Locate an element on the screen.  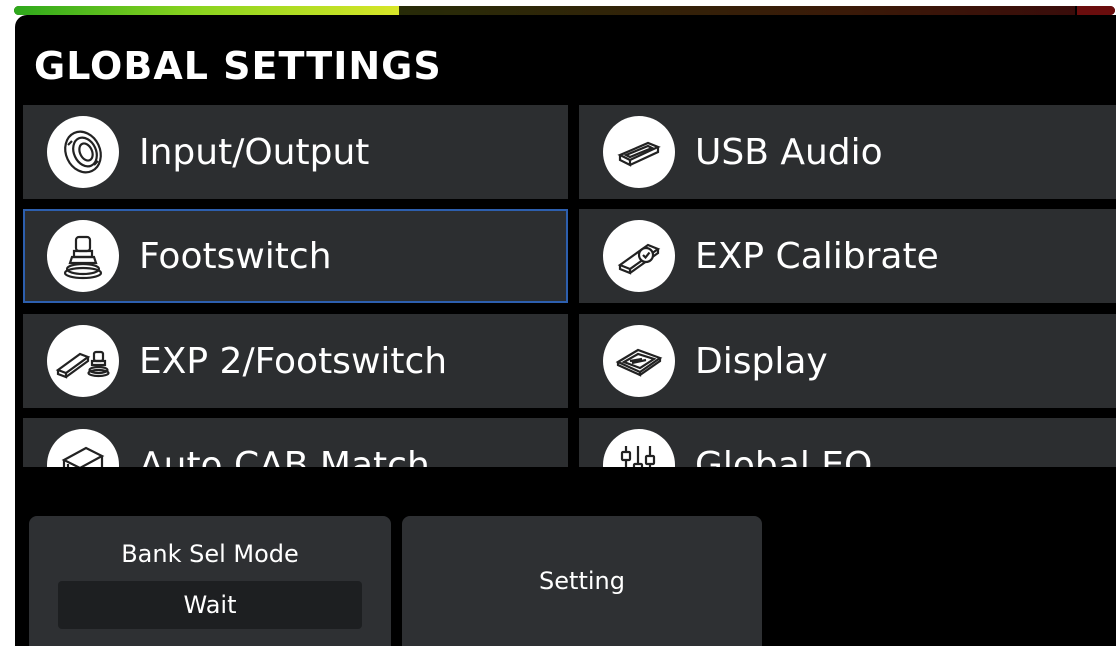
menu-item-label: USB Audio is located at coordinates (789, 152).